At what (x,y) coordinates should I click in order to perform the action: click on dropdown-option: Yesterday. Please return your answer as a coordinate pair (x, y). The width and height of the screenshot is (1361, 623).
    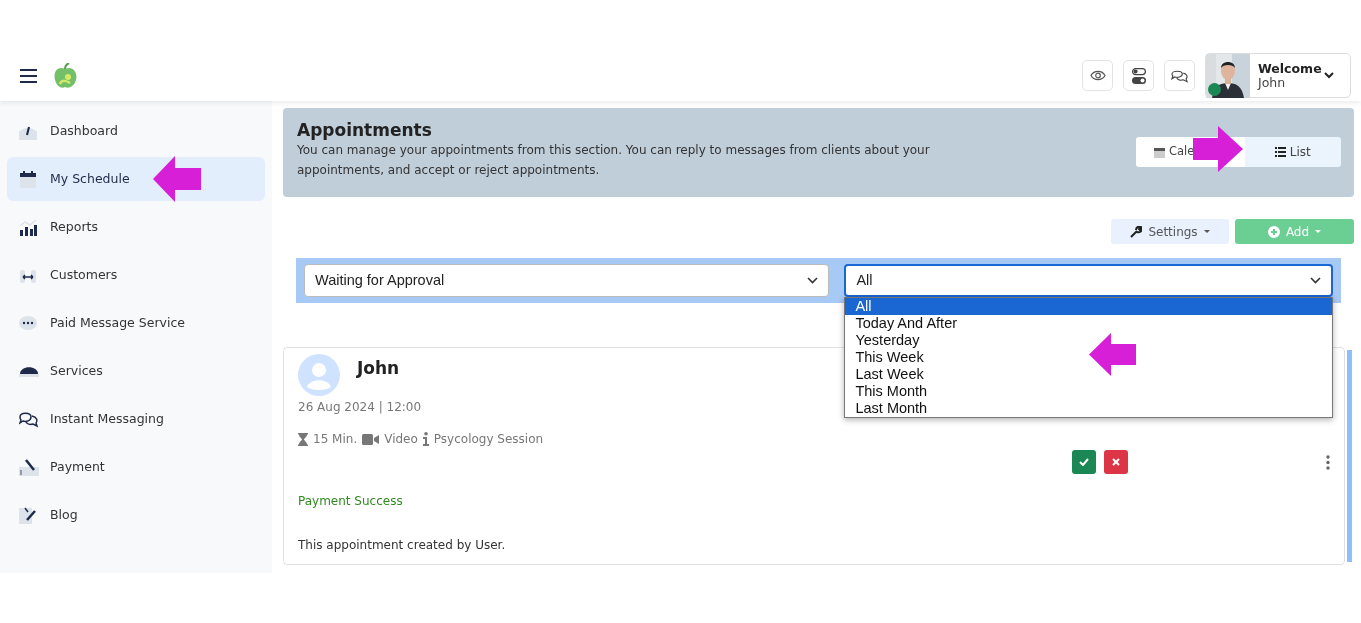
    Looking at the image, I should click on (1088, 340).